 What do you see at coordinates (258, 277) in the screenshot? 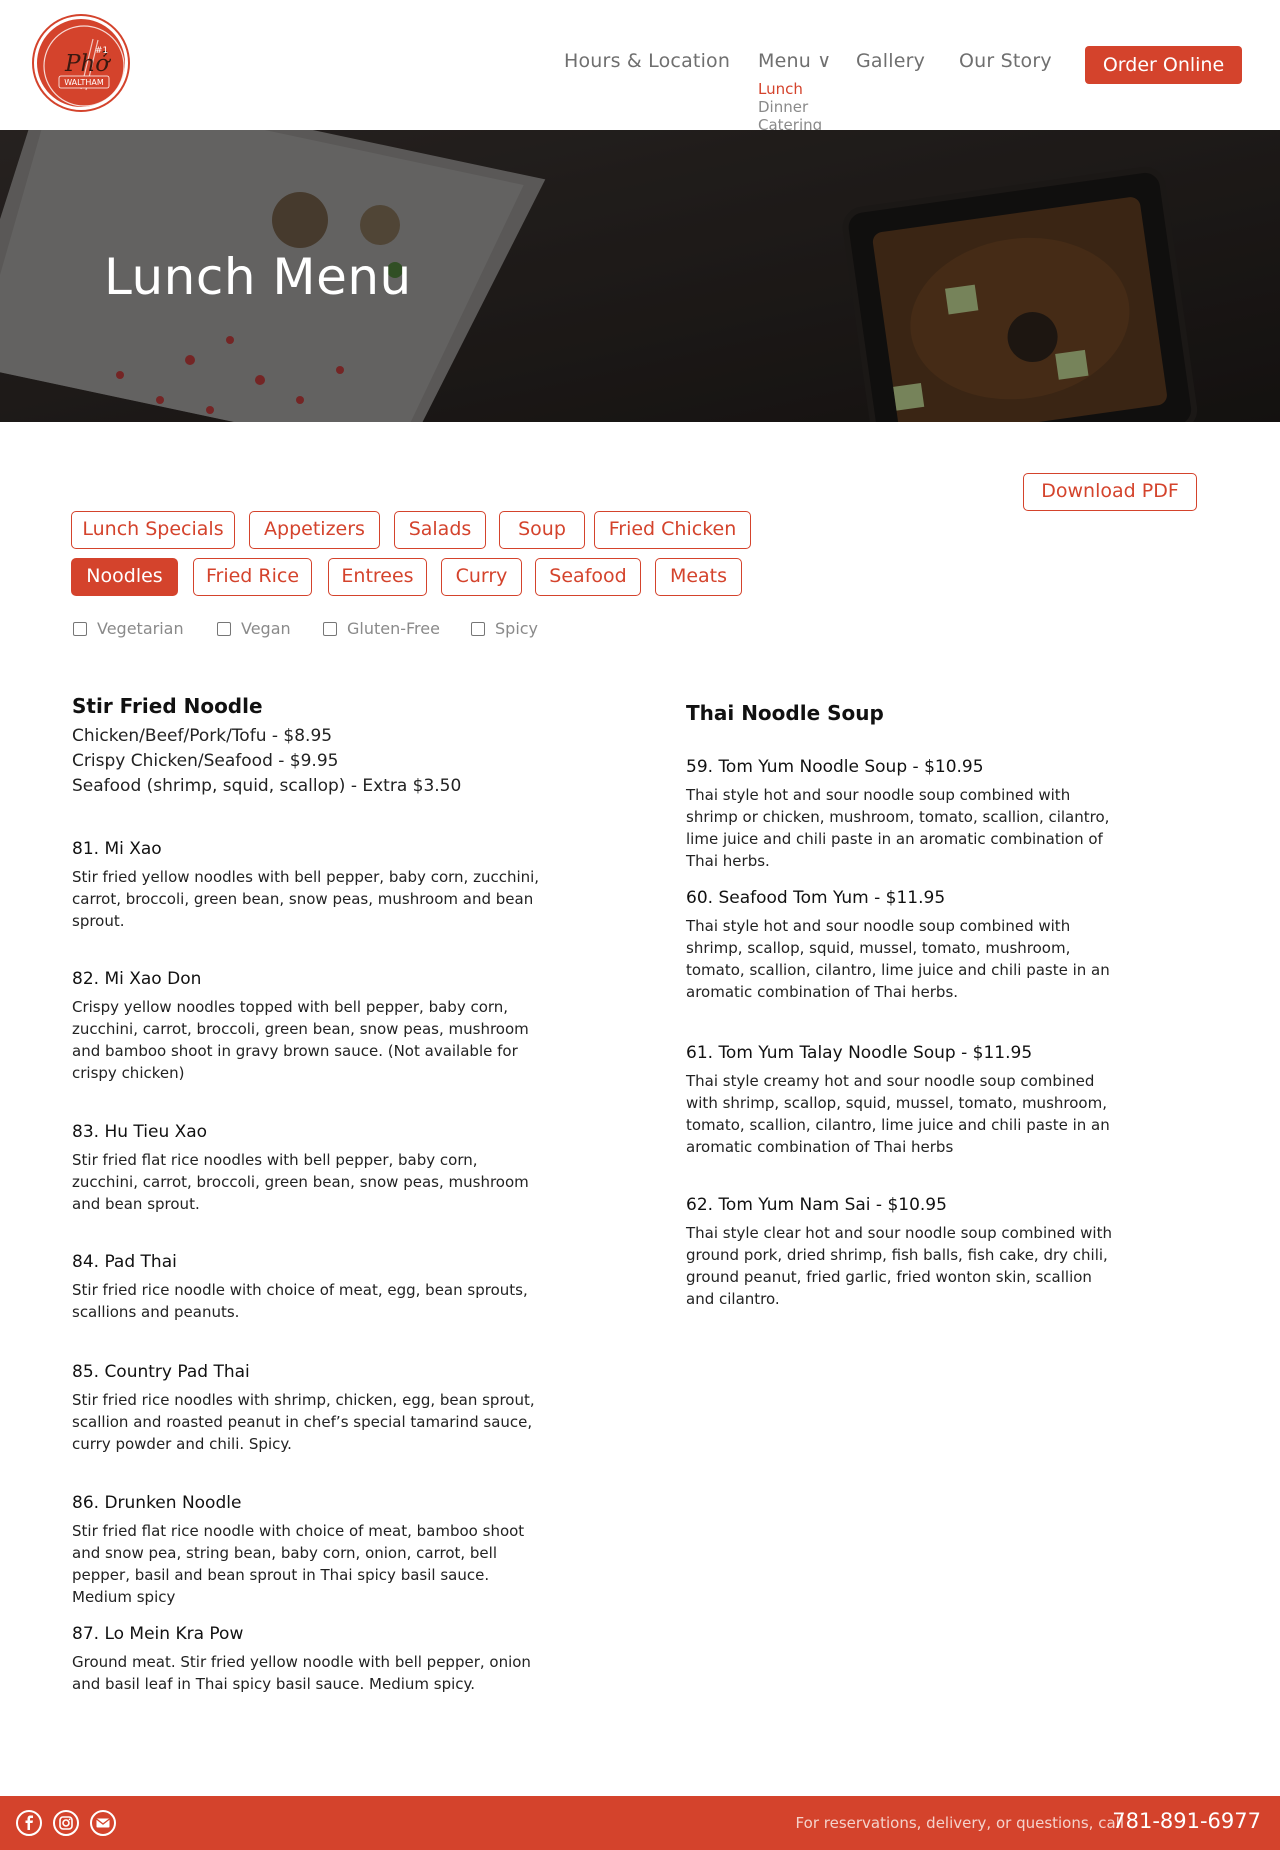
I see `page-title: Lunch Menu` at bounding box center [258, 277].